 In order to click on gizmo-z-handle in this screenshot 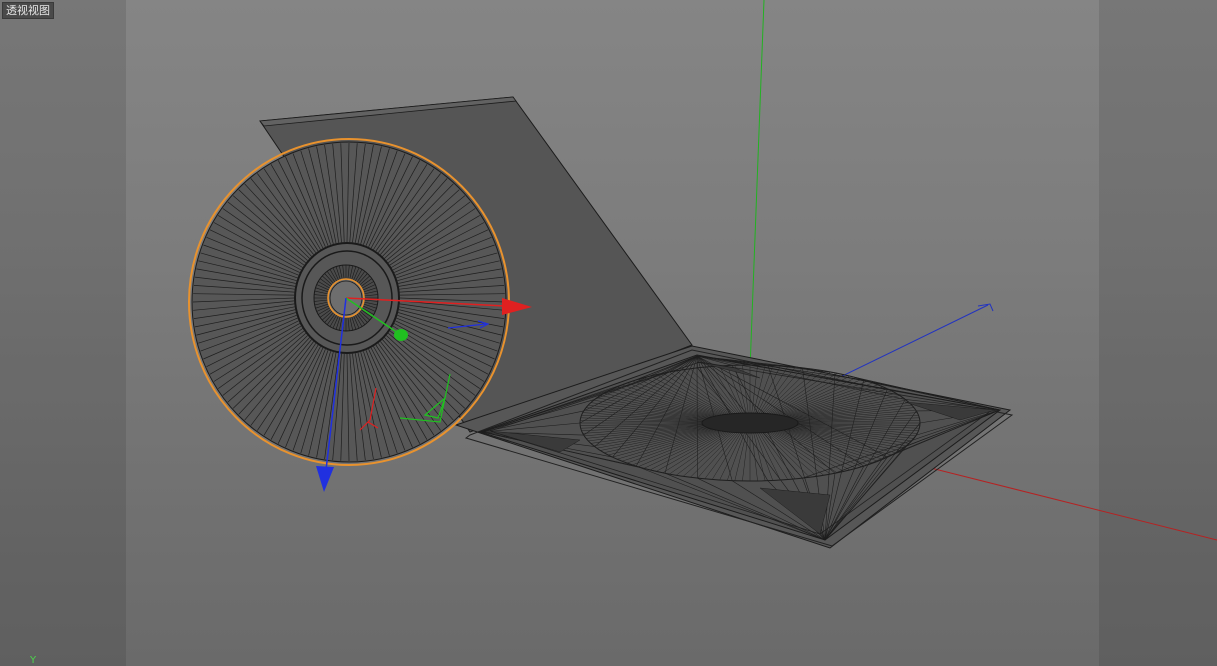, I will do `click(325, 479)`.